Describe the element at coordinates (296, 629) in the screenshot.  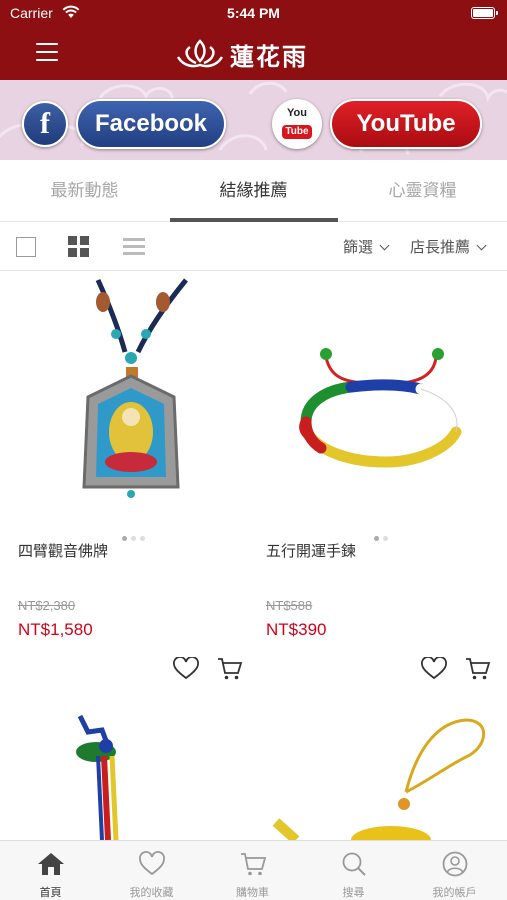
I see `product-price: NT$390` at that location.